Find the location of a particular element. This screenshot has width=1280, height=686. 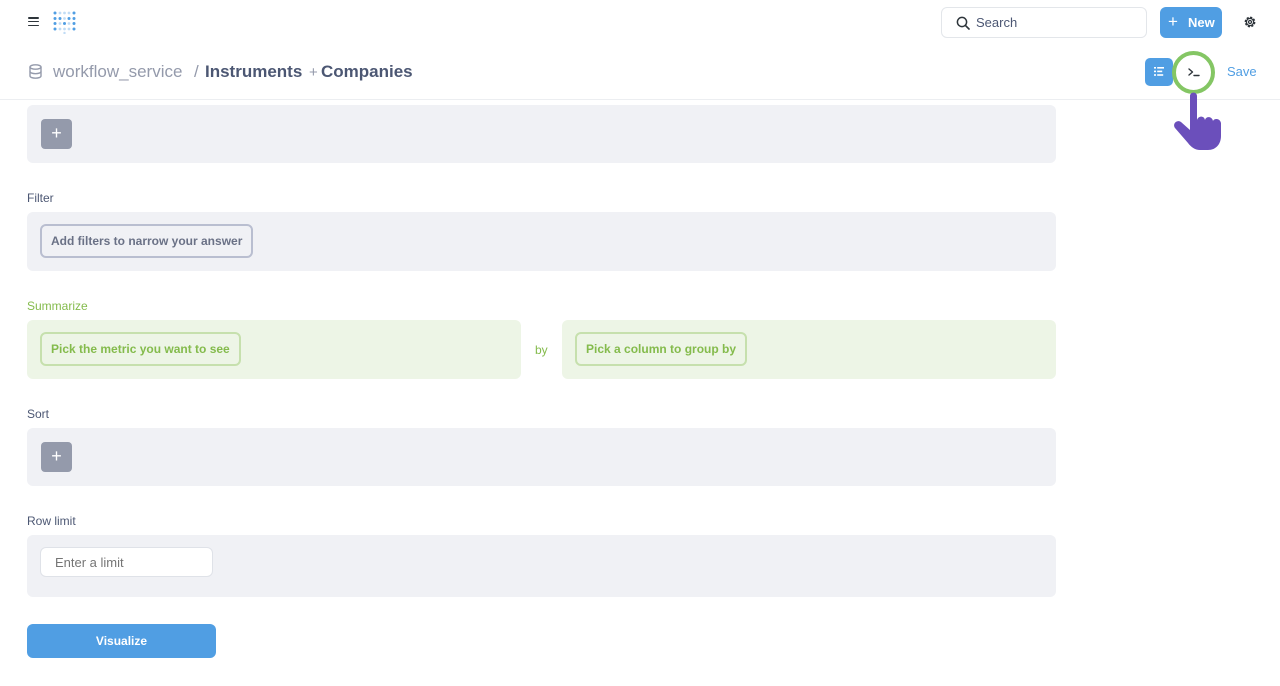

pick-metric-button: Pick the metric you want to see is located at coordinates (140, 349).